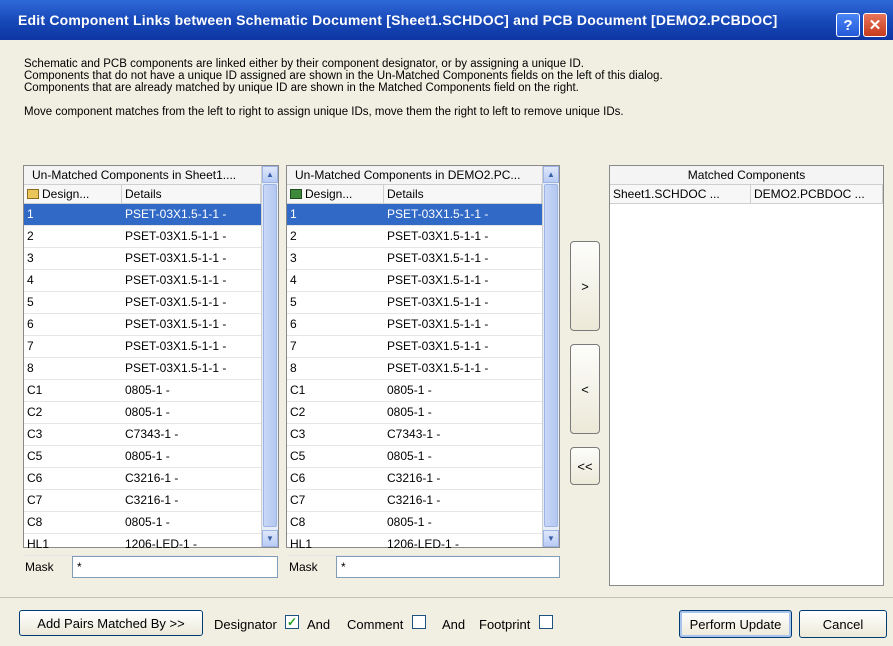  I want to click on footprint-checkbox, so click(546, 622).